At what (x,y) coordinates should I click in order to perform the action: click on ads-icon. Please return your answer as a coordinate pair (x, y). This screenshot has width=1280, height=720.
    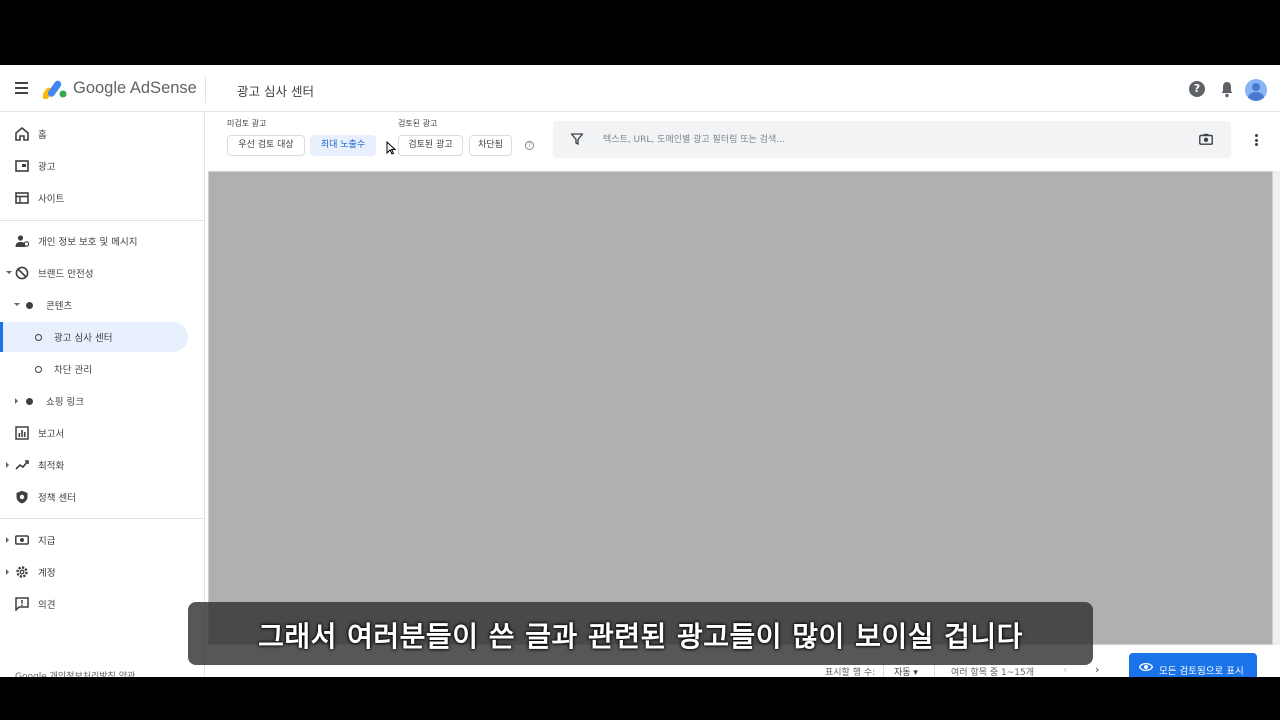
    Looking at the image, I should click on (22, 166).